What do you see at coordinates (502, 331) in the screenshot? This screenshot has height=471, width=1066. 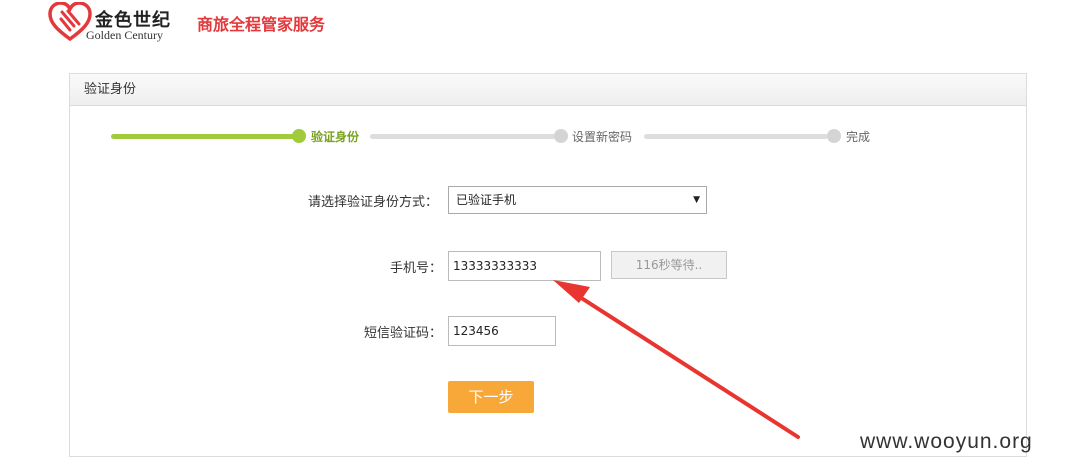 I see `sms-code-input: 123456` at bounding box center [502, 331].